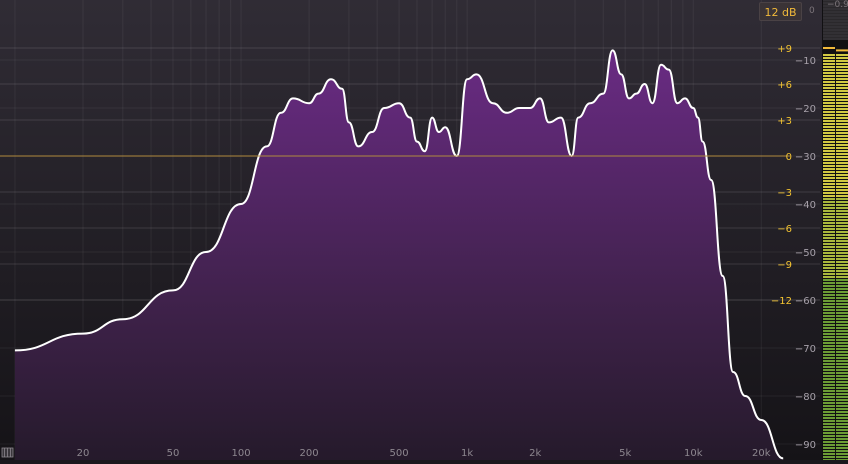 This screenshot has width=848, height=464. I want to click on level-meter, so click(835, 230).